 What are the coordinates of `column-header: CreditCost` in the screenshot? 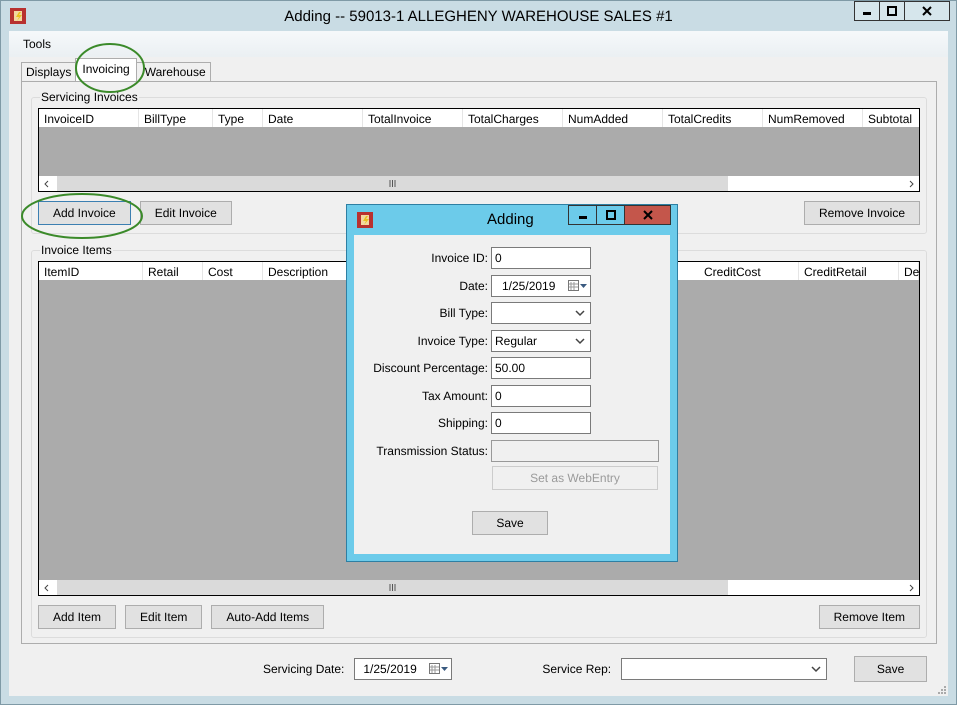 It's located at (749, 271).